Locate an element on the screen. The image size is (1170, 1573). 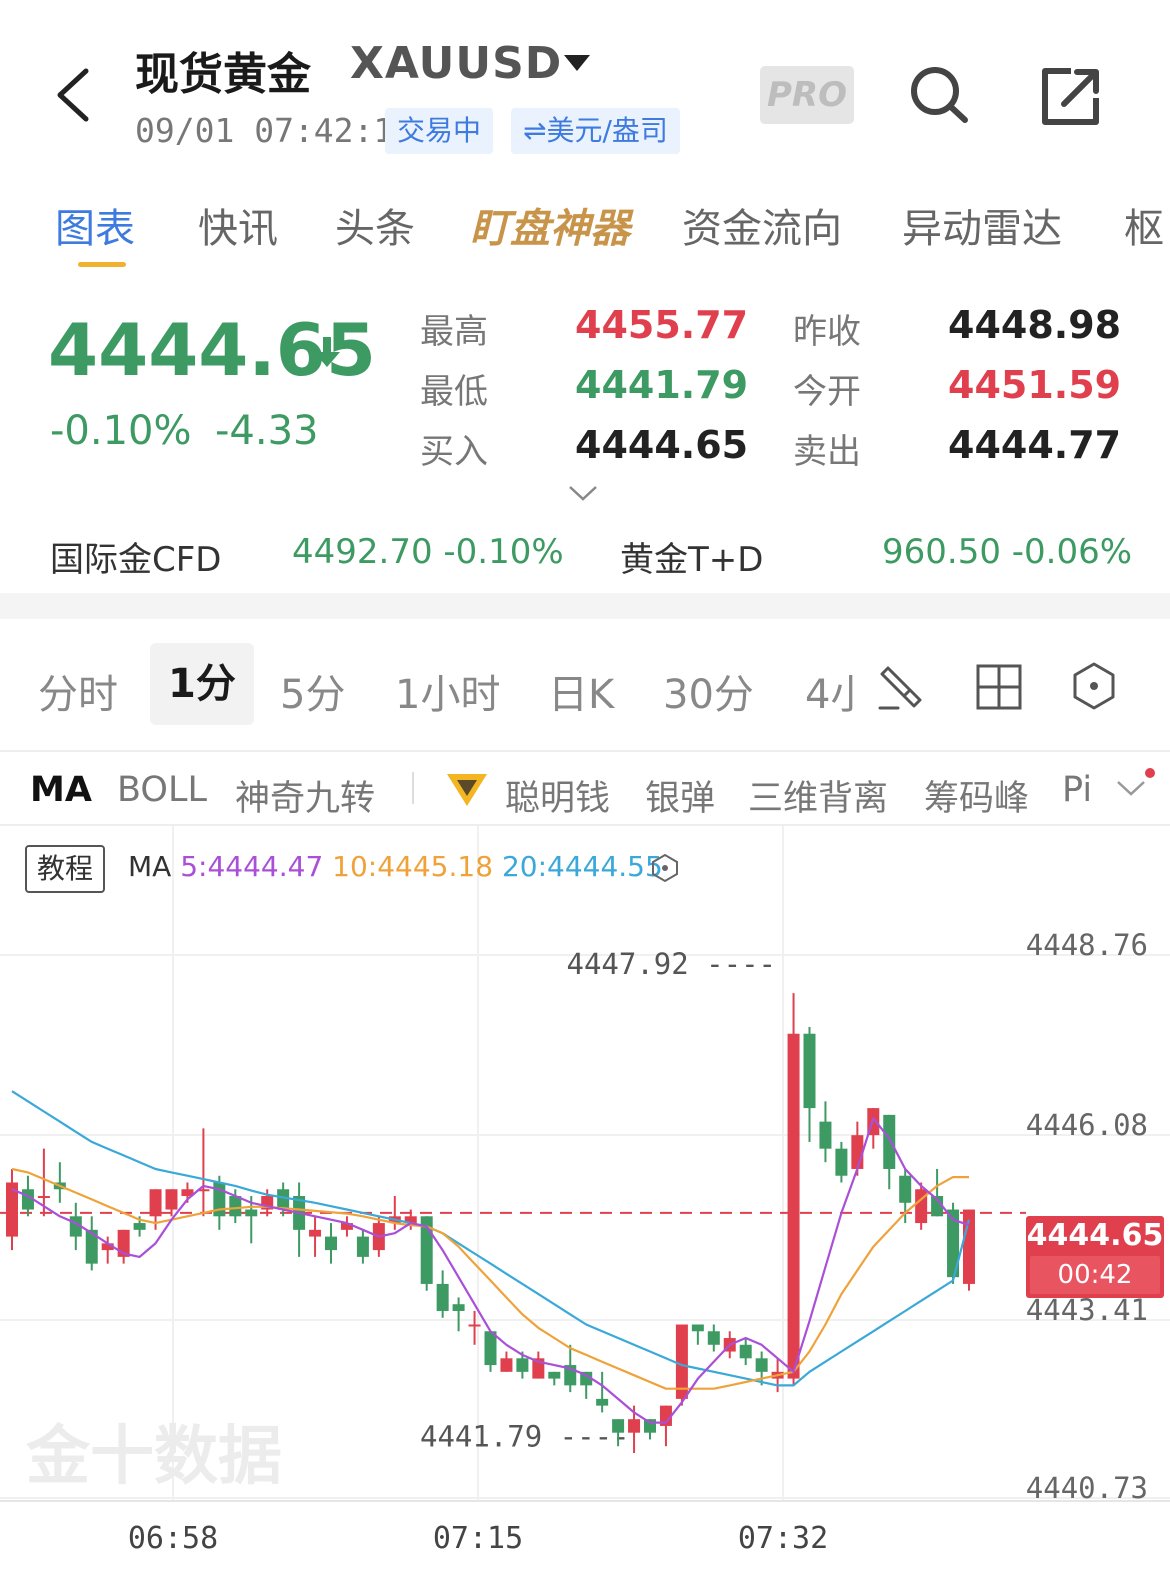
x-tick-label: 06:58 is located at coordinates (173, 1538).